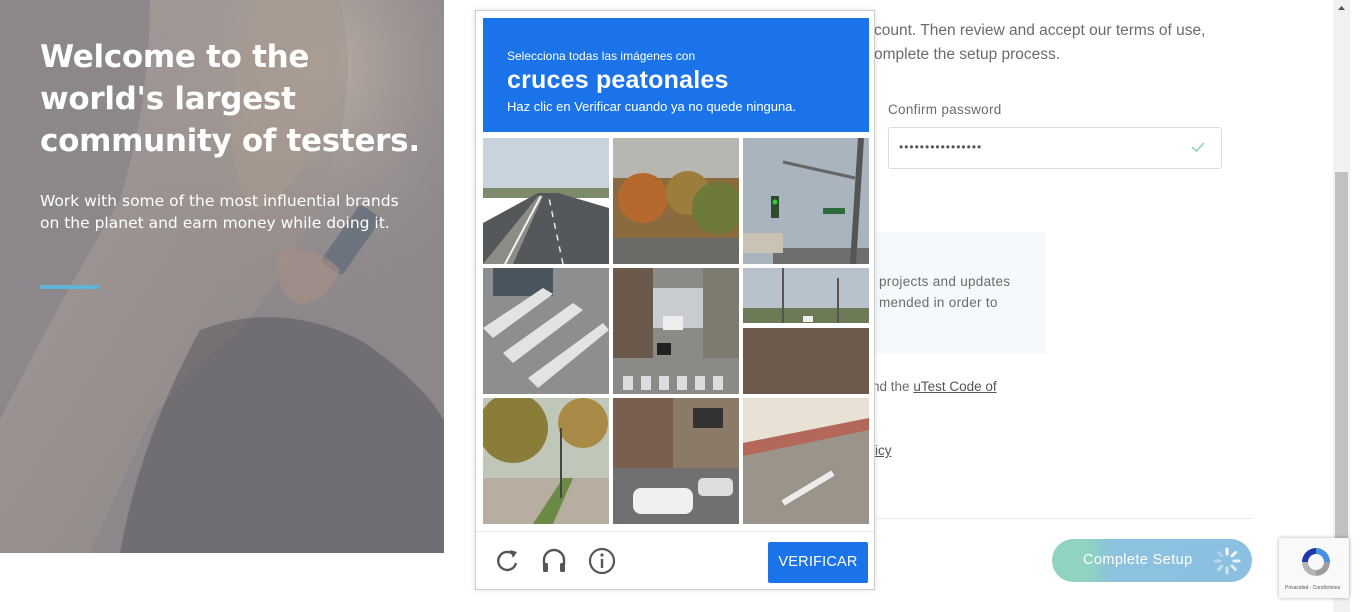  What do you see at coordinates (941, 147) in the screenshot?
I see `confirm-password-value: ••••••••••••••••` at bounding box center [941, 147].